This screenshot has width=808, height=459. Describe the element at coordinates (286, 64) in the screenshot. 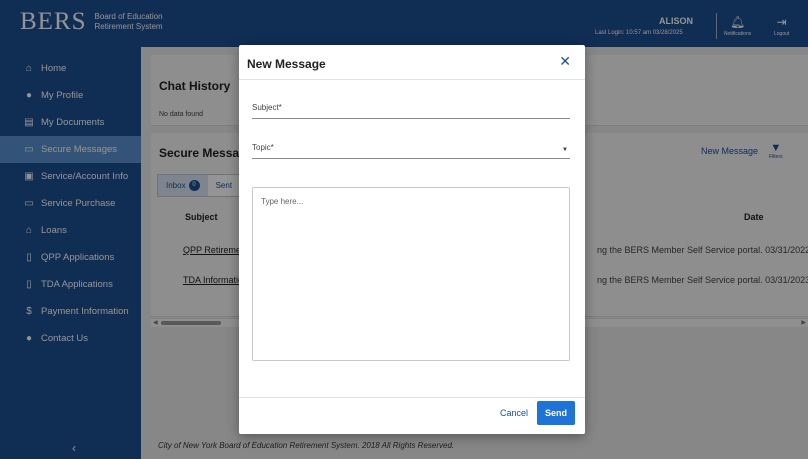

I see `dialog-title: New Message` at that location.